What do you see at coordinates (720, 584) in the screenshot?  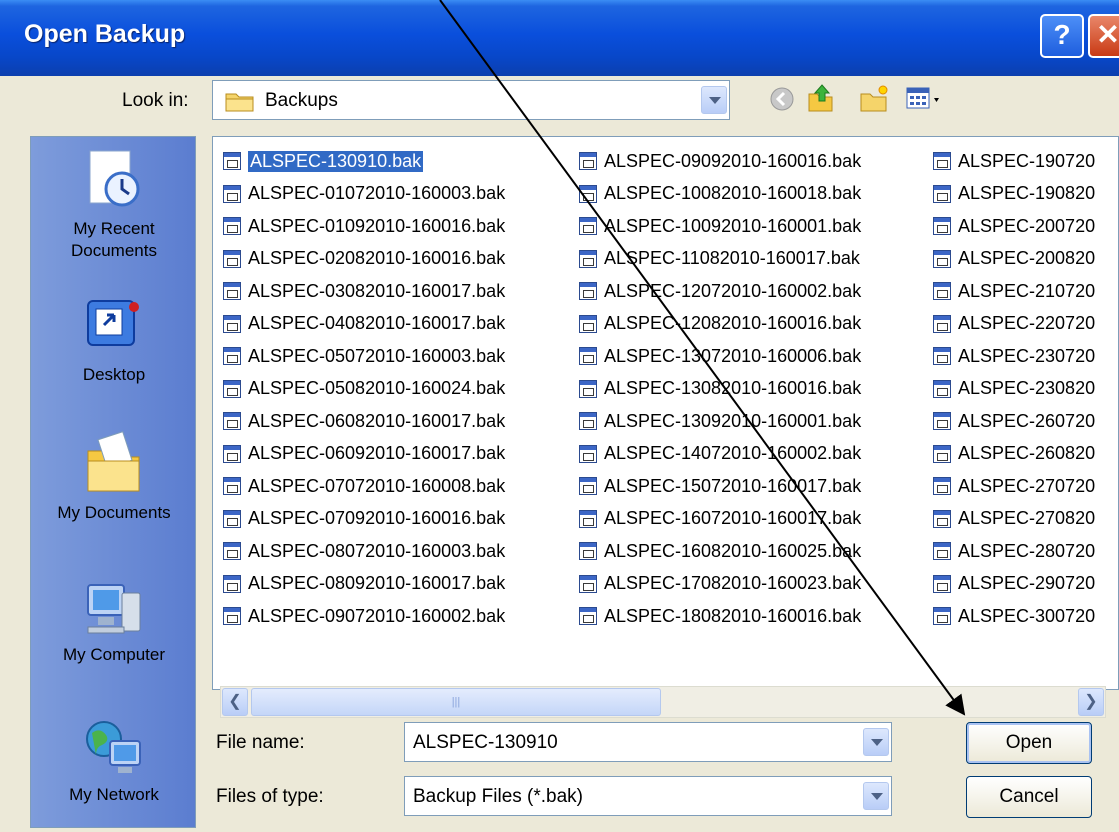 I see `file-item: ALSPEC-17082010-160023.bak` at bounding box center [720, 584].